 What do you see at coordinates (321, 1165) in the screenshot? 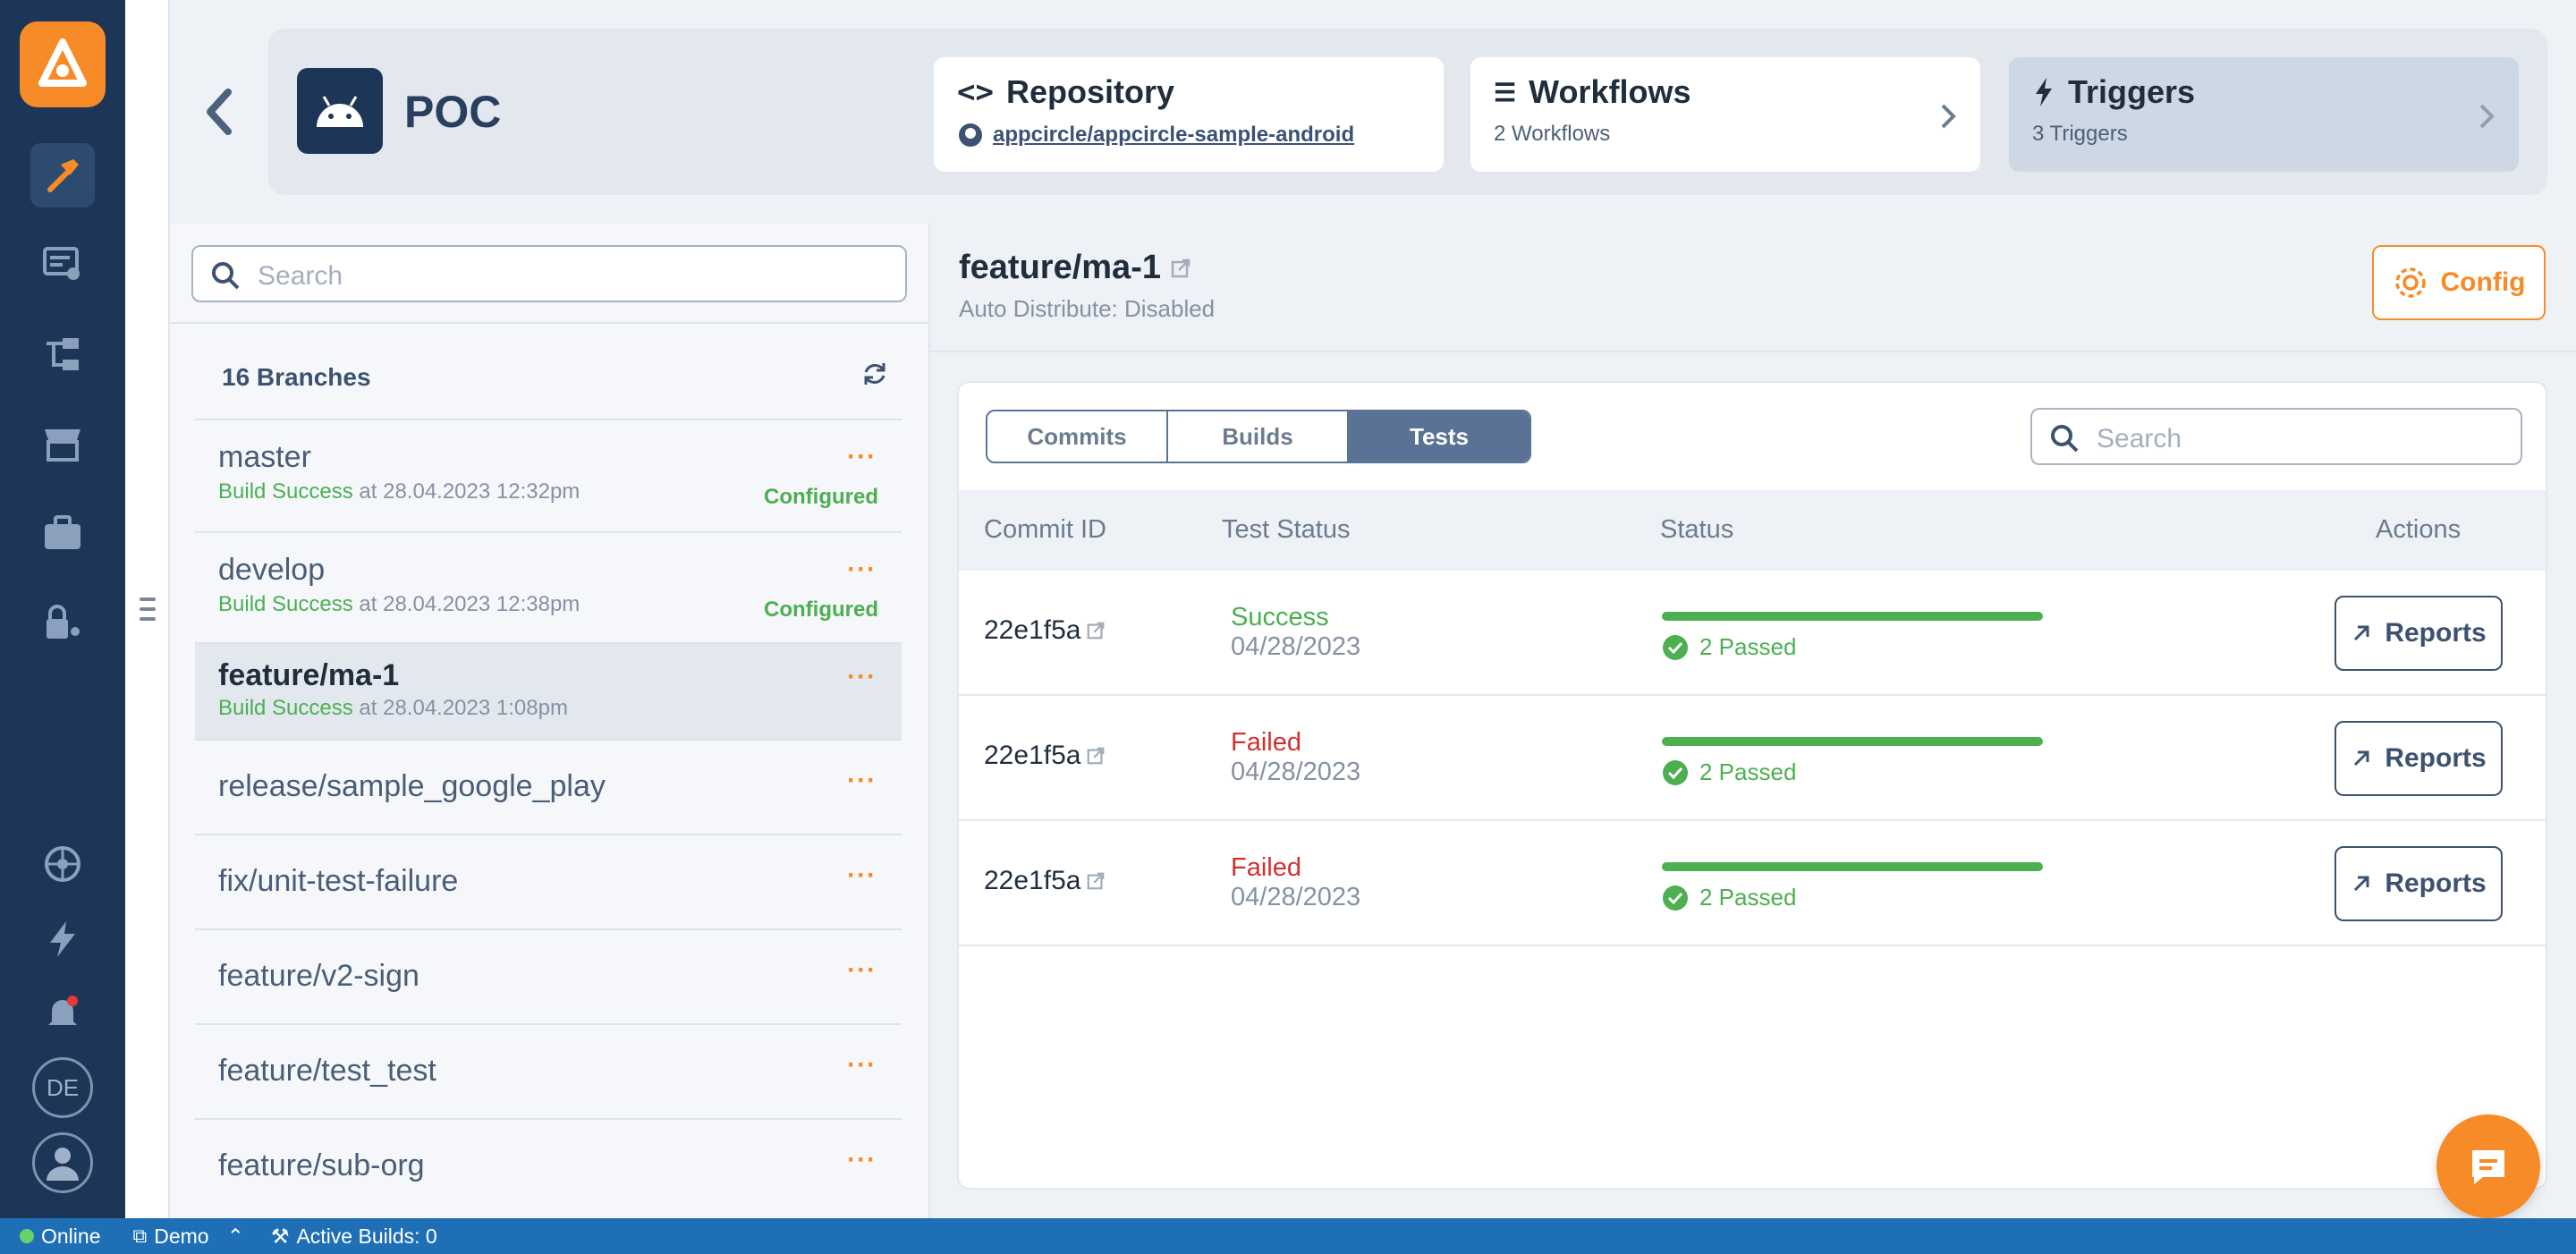
I see `branch-name: feature/sub-org` at bounding box center [321, 1165].